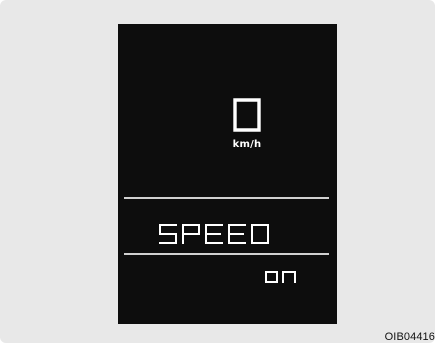 The image size is (435, 343). Describe the element at coordinates (409, 337) in the screenshot. I see `figure-code: OIB04416` at that location.